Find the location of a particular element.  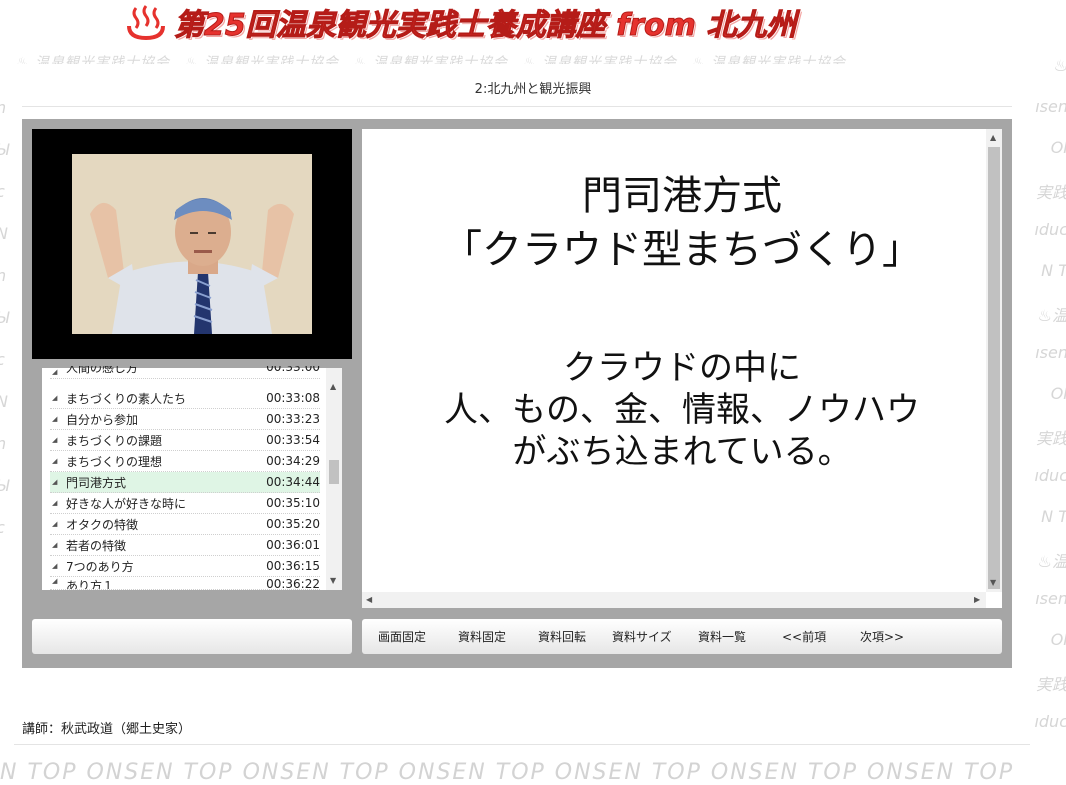

chapter-label: まちづくりの素人たち is located at coordinates (126, 398).